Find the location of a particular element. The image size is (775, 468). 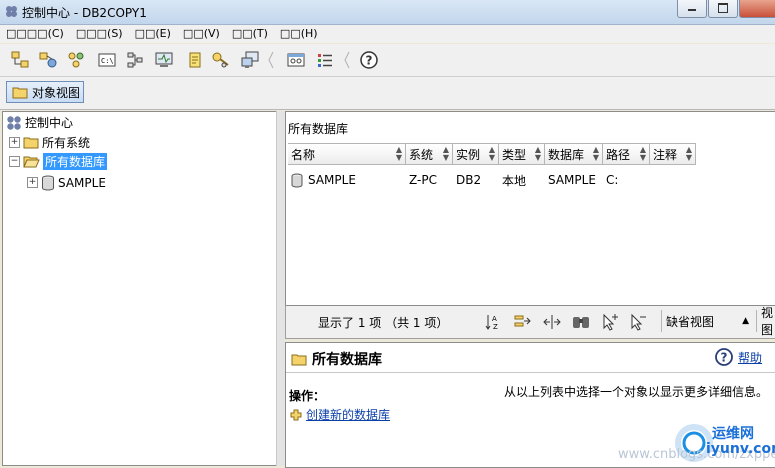

col-type: 类型 ▲ ▼ is located at coordinates (522, 154).